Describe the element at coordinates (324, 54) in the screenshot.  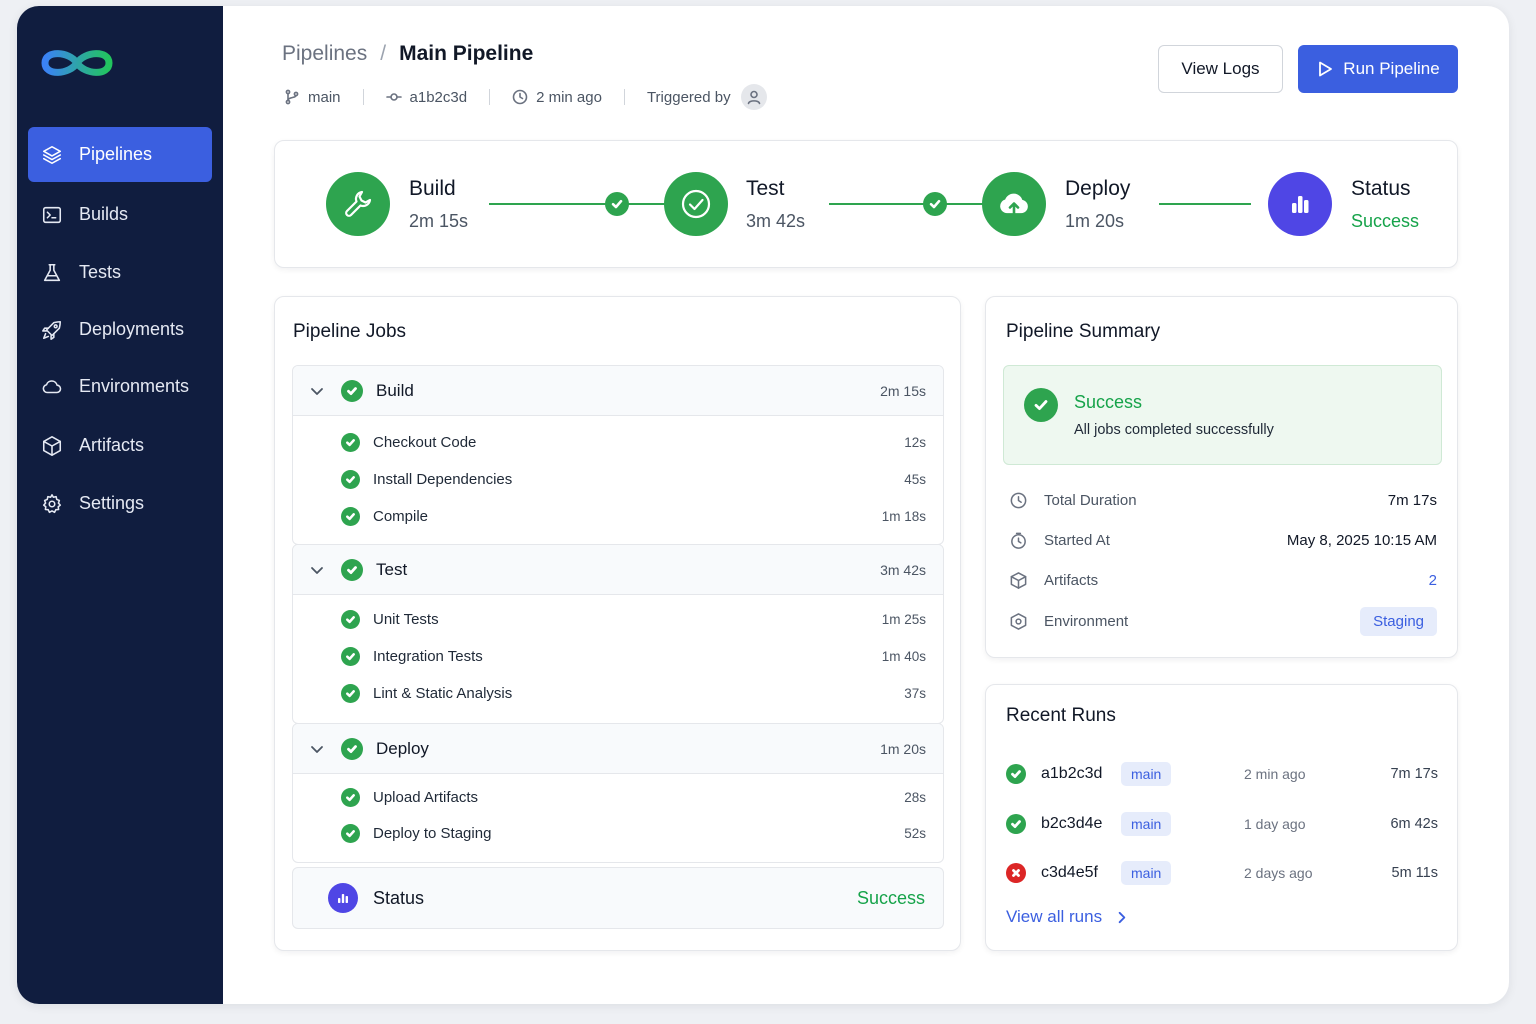
I see `breadcrumb-pipelines-link: Pipelines` at that location.